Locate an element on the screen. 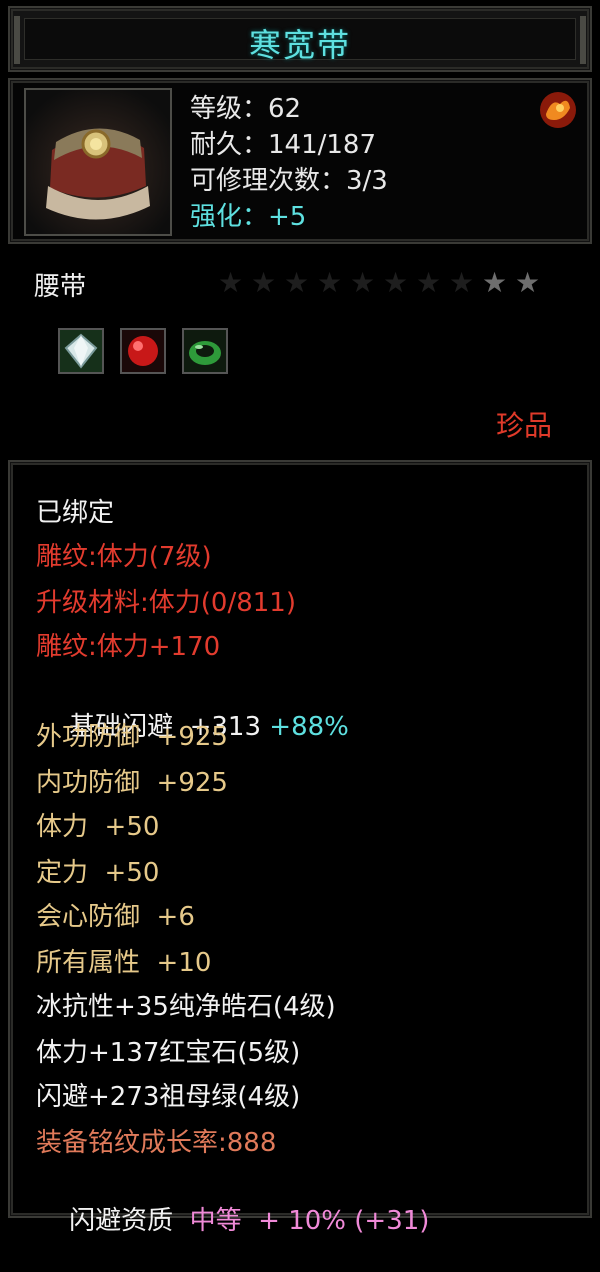 The width and height of the screenshot is (600, 1272). dodge-pct: +88% is located at coordinates (309, 727).